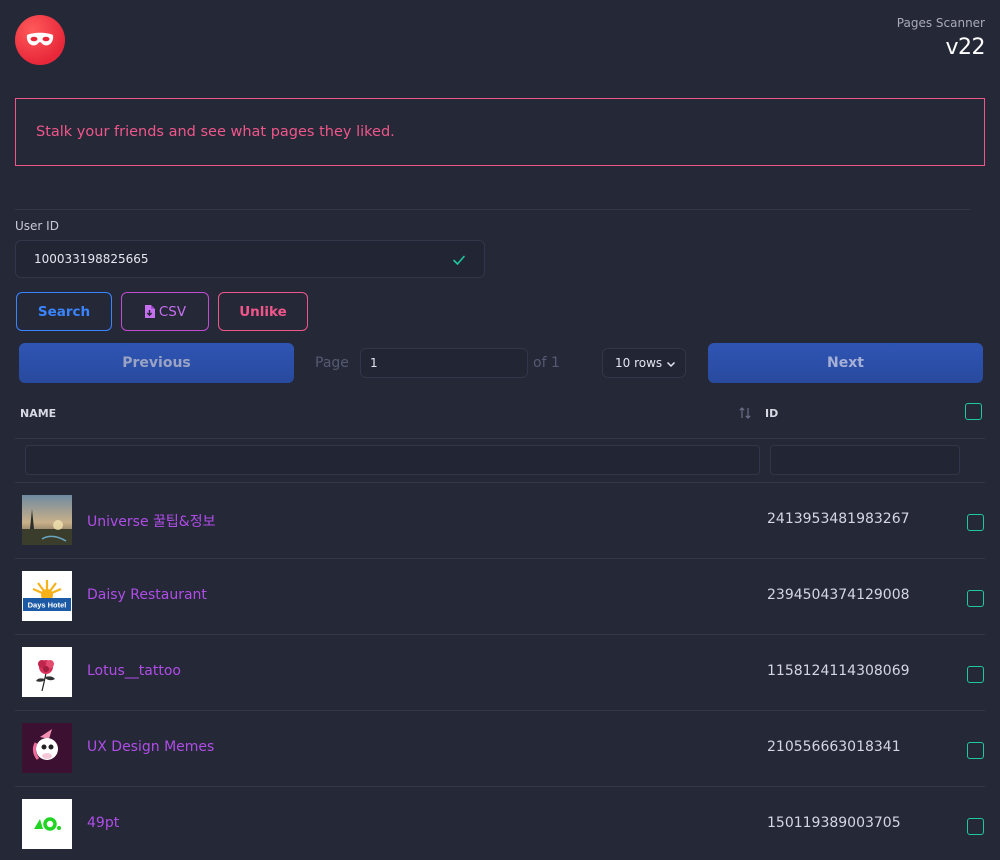  What do you see at coordinates (149, 311) in the screenshot?
I see `file-download-icon` at bounding box center [149, 311].